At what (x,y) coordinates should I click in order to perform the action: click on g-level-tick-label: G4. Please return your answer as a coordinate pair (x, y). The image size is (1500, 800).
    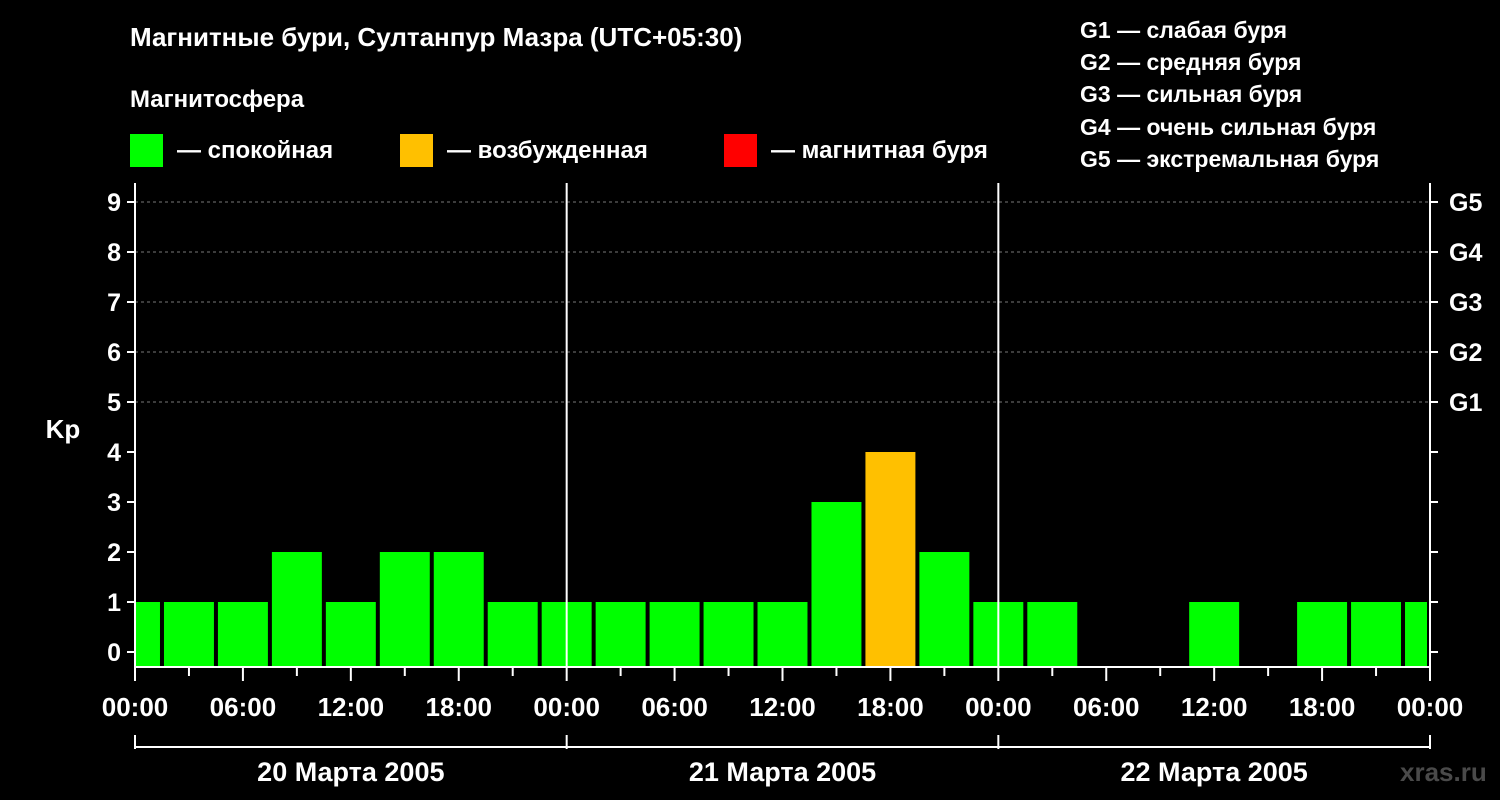
    Looking at the image, I should click on (1465, 253).